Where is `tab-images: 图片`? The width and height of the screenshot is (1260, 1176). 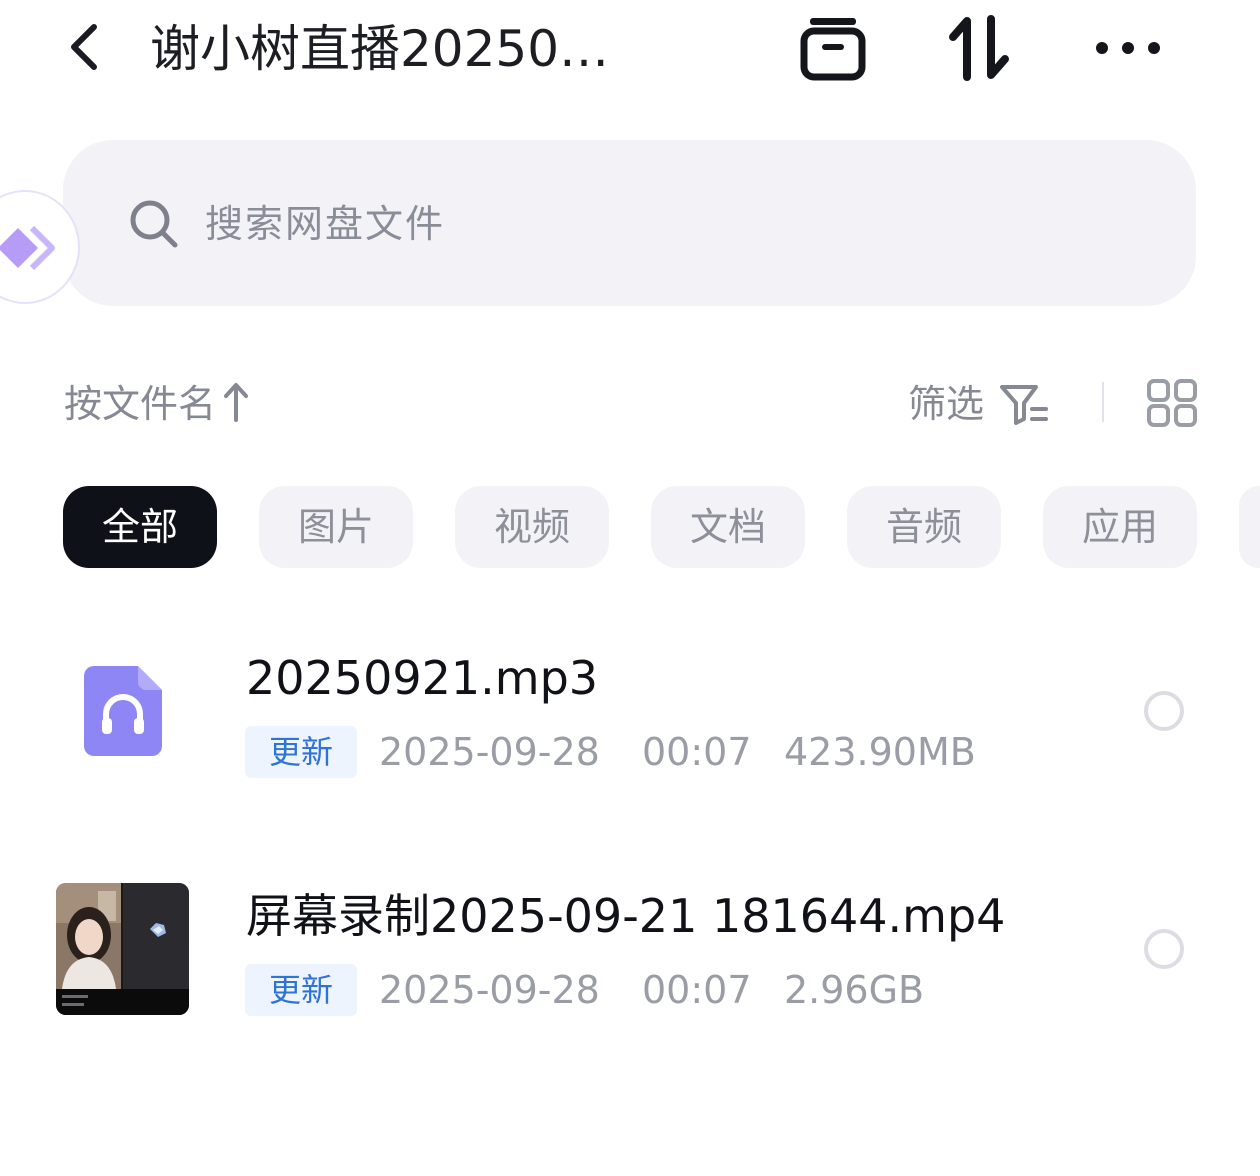 tab-images: 图片 is located at coordinates (336, 527).